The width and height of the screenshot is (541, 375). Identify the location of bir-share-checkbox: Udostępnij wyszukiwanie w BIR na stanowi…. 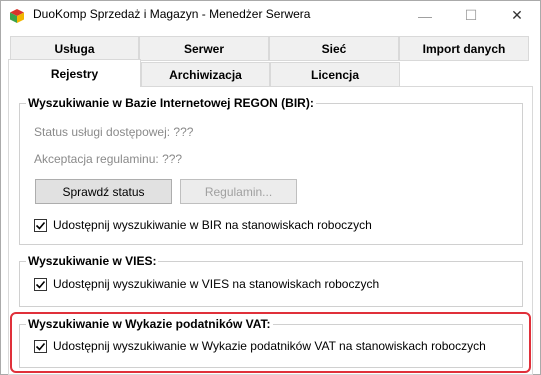
(203, 225).